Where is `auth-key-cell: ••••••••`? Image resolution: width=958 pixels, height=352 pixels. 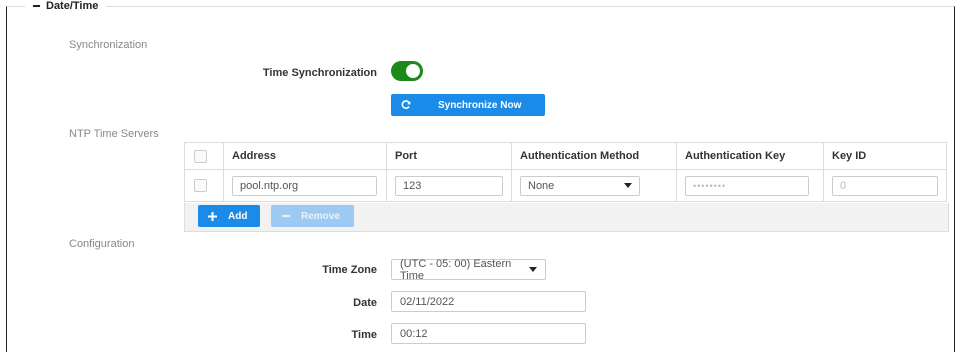 auth-key-cell: •••••••• is located at coordinates (750, 185).